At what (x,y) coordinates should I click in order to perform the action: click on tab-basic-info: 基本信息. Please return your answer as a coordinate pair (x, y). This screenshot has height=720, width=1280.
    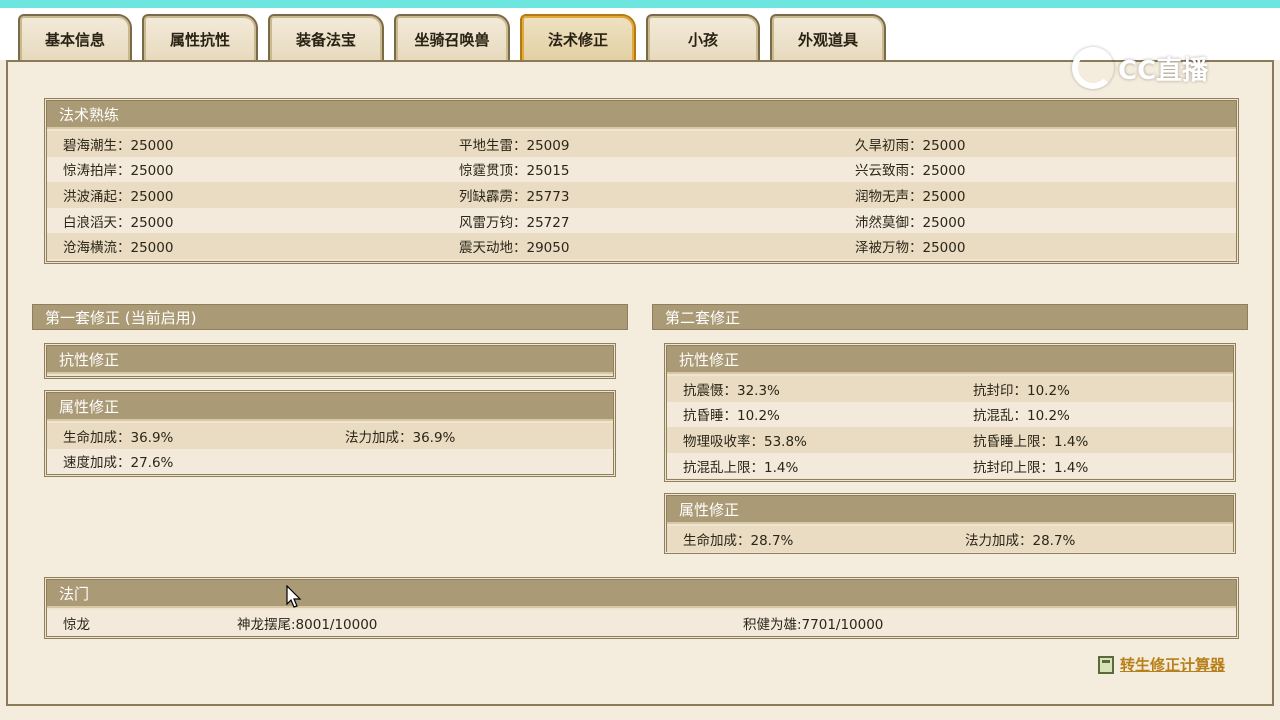
    Looking at the image, I should click on (75, 38).